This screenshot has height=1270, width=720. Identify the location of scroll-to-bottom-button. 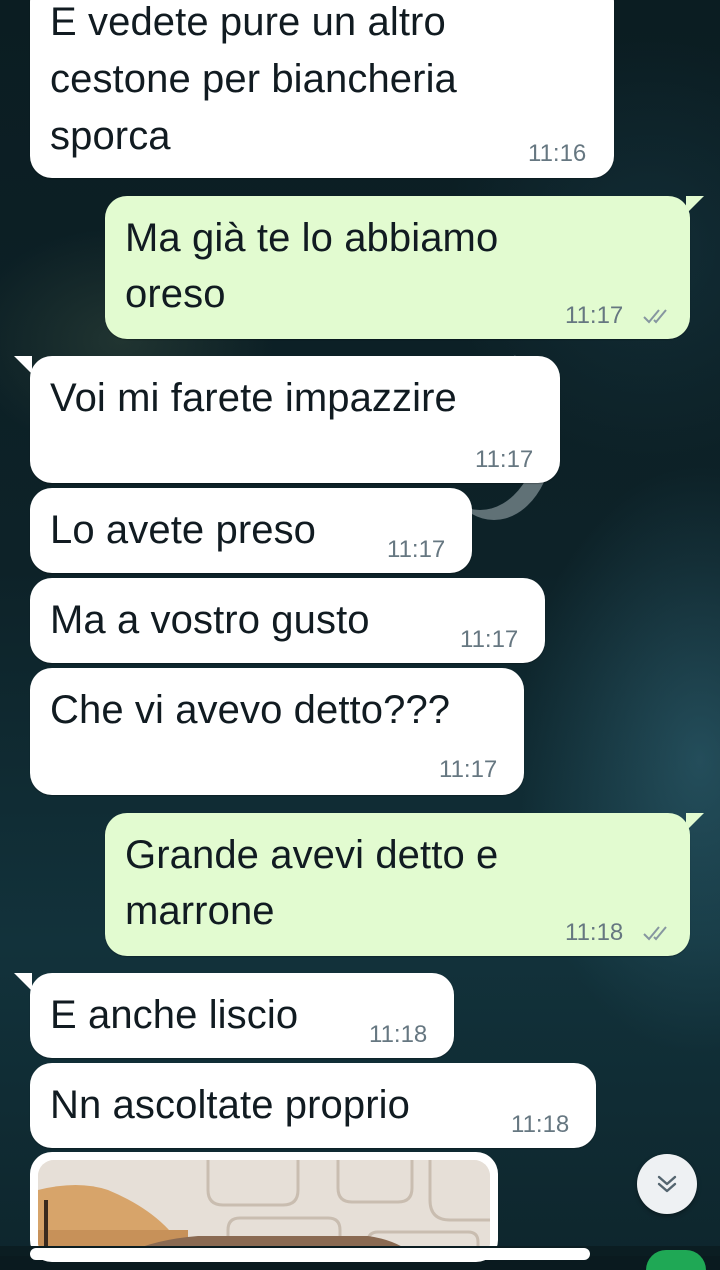
(667, 1184).